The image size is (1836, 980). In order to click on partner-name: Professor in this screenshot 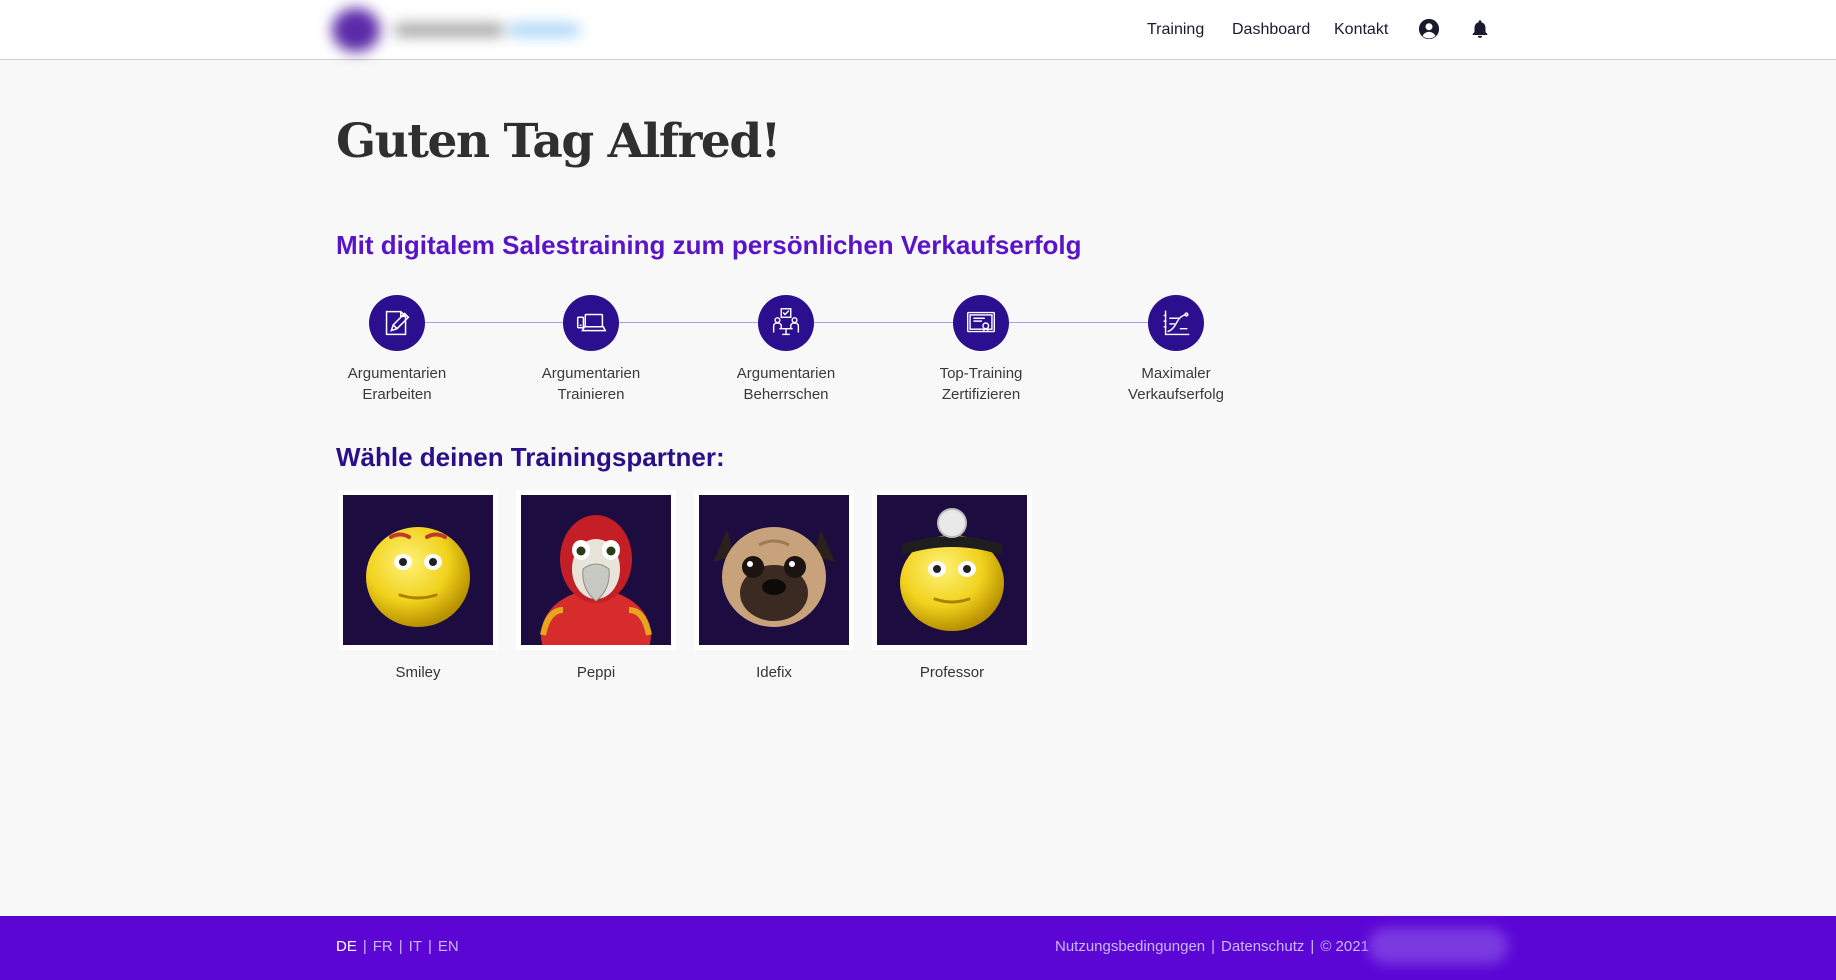, I will do `click(952, 672)`.